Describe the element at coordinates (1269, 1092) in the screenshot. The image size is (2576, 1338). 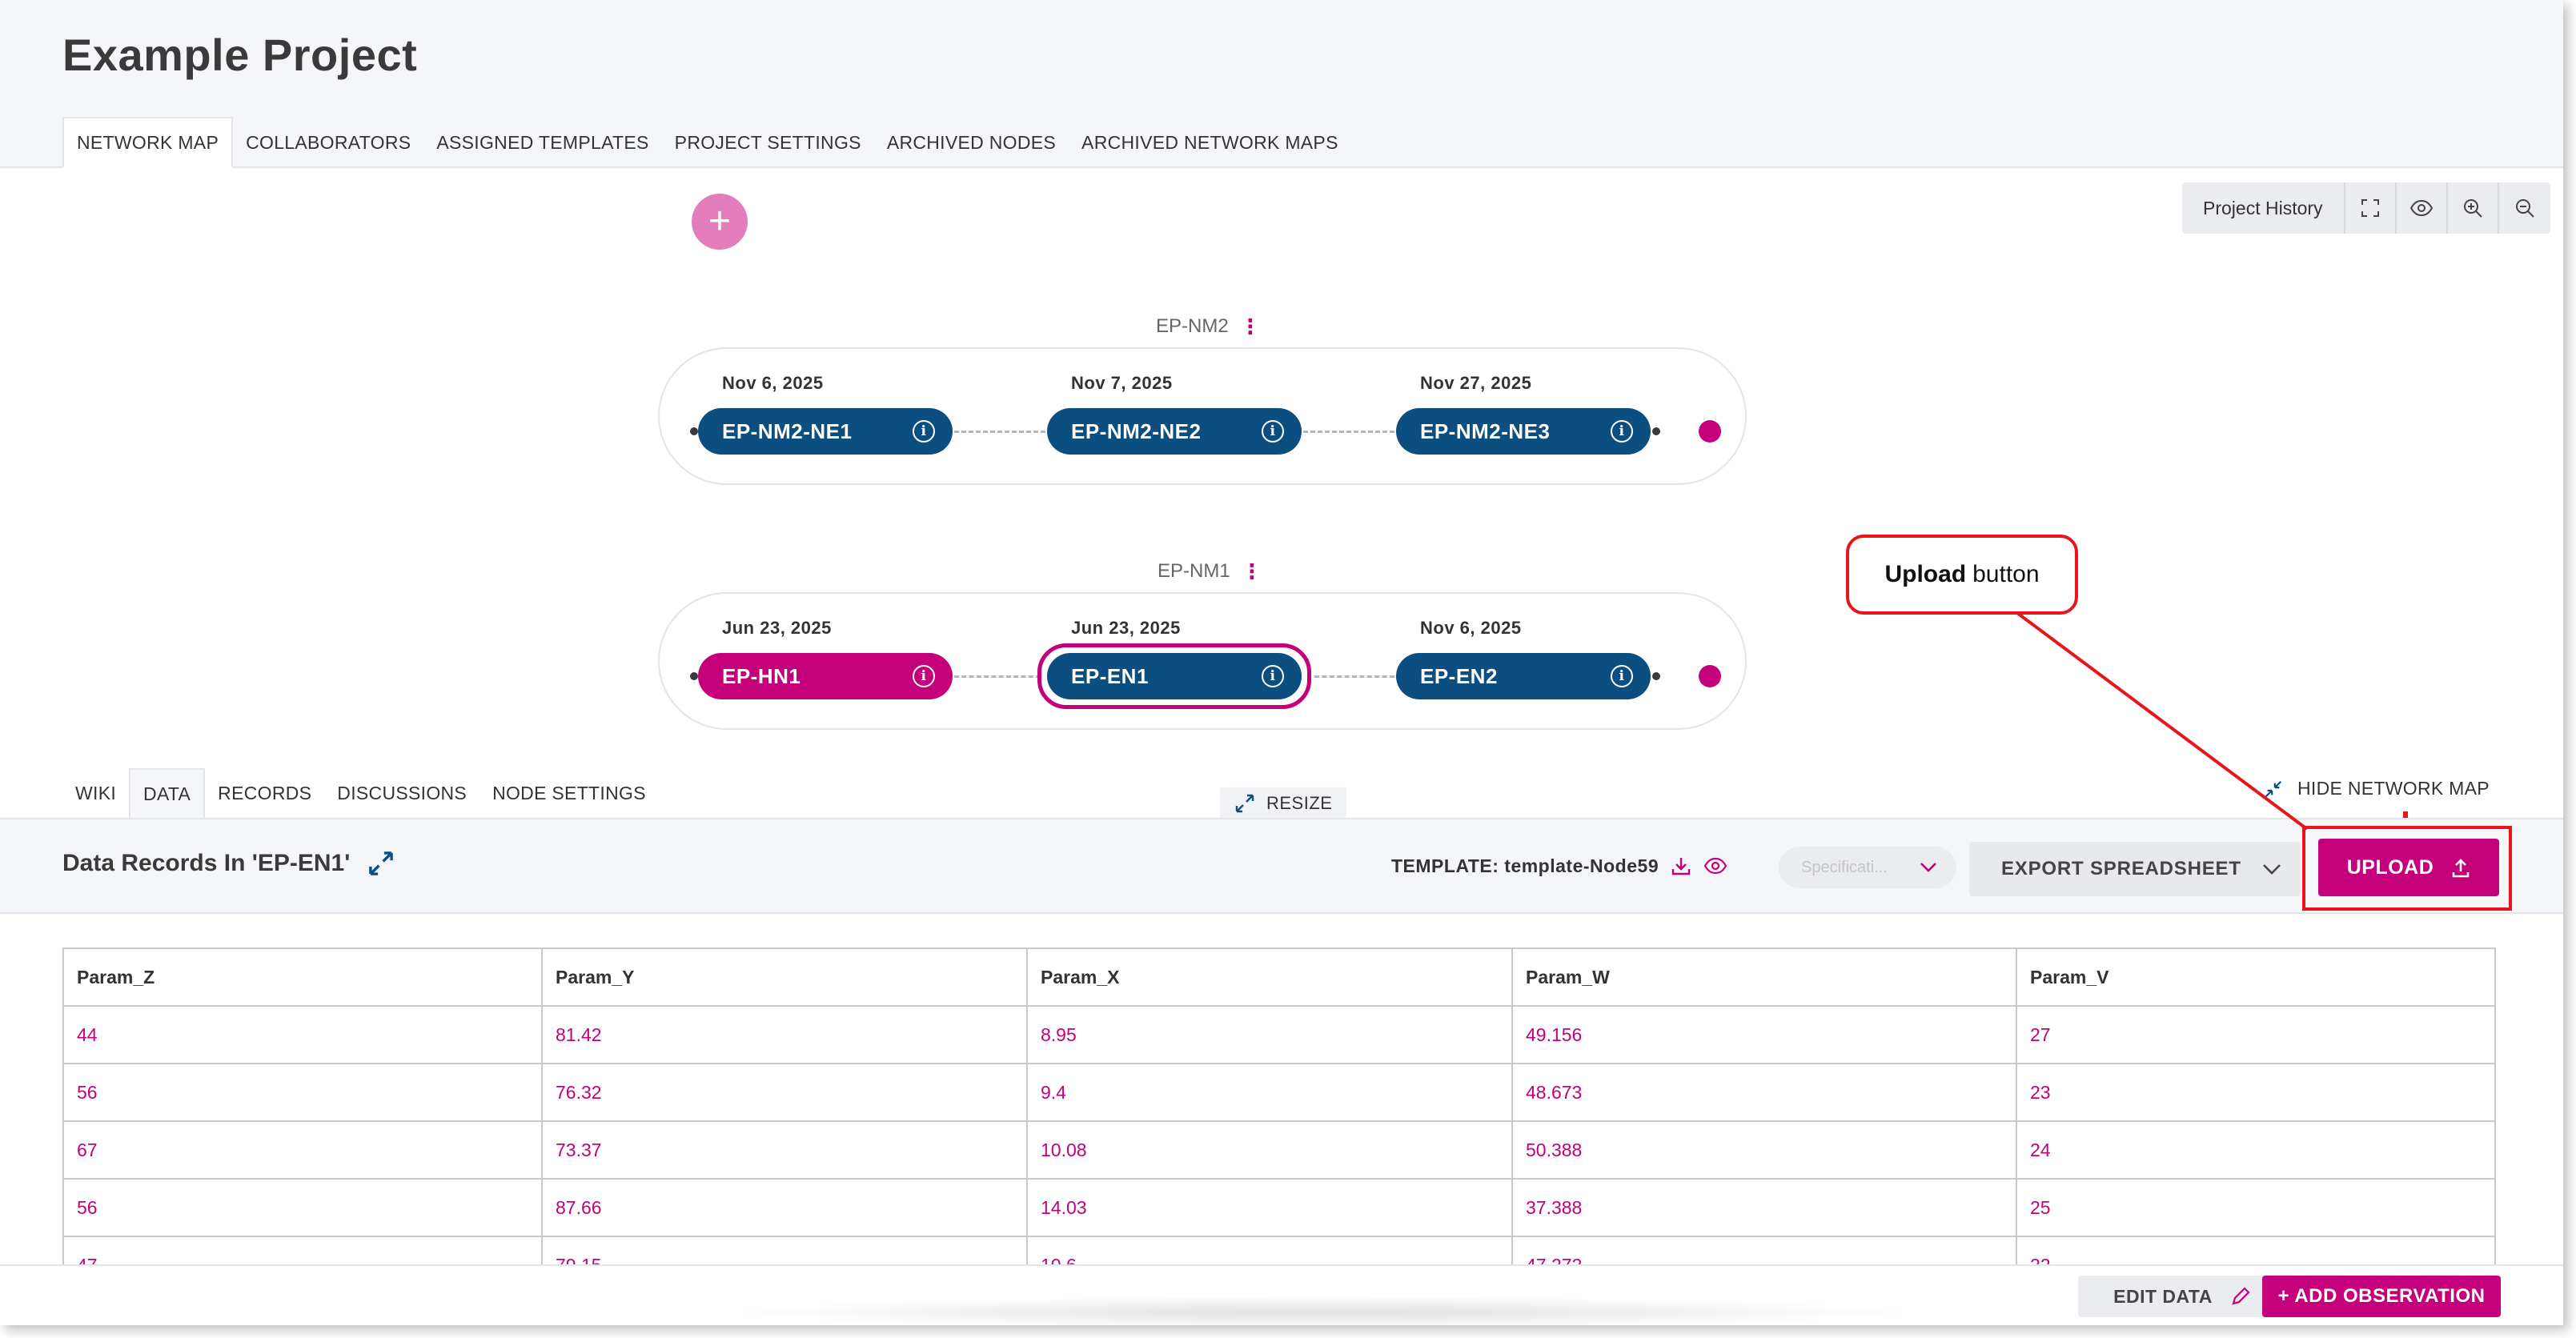
I see `table-cell: 9.4` at that location.